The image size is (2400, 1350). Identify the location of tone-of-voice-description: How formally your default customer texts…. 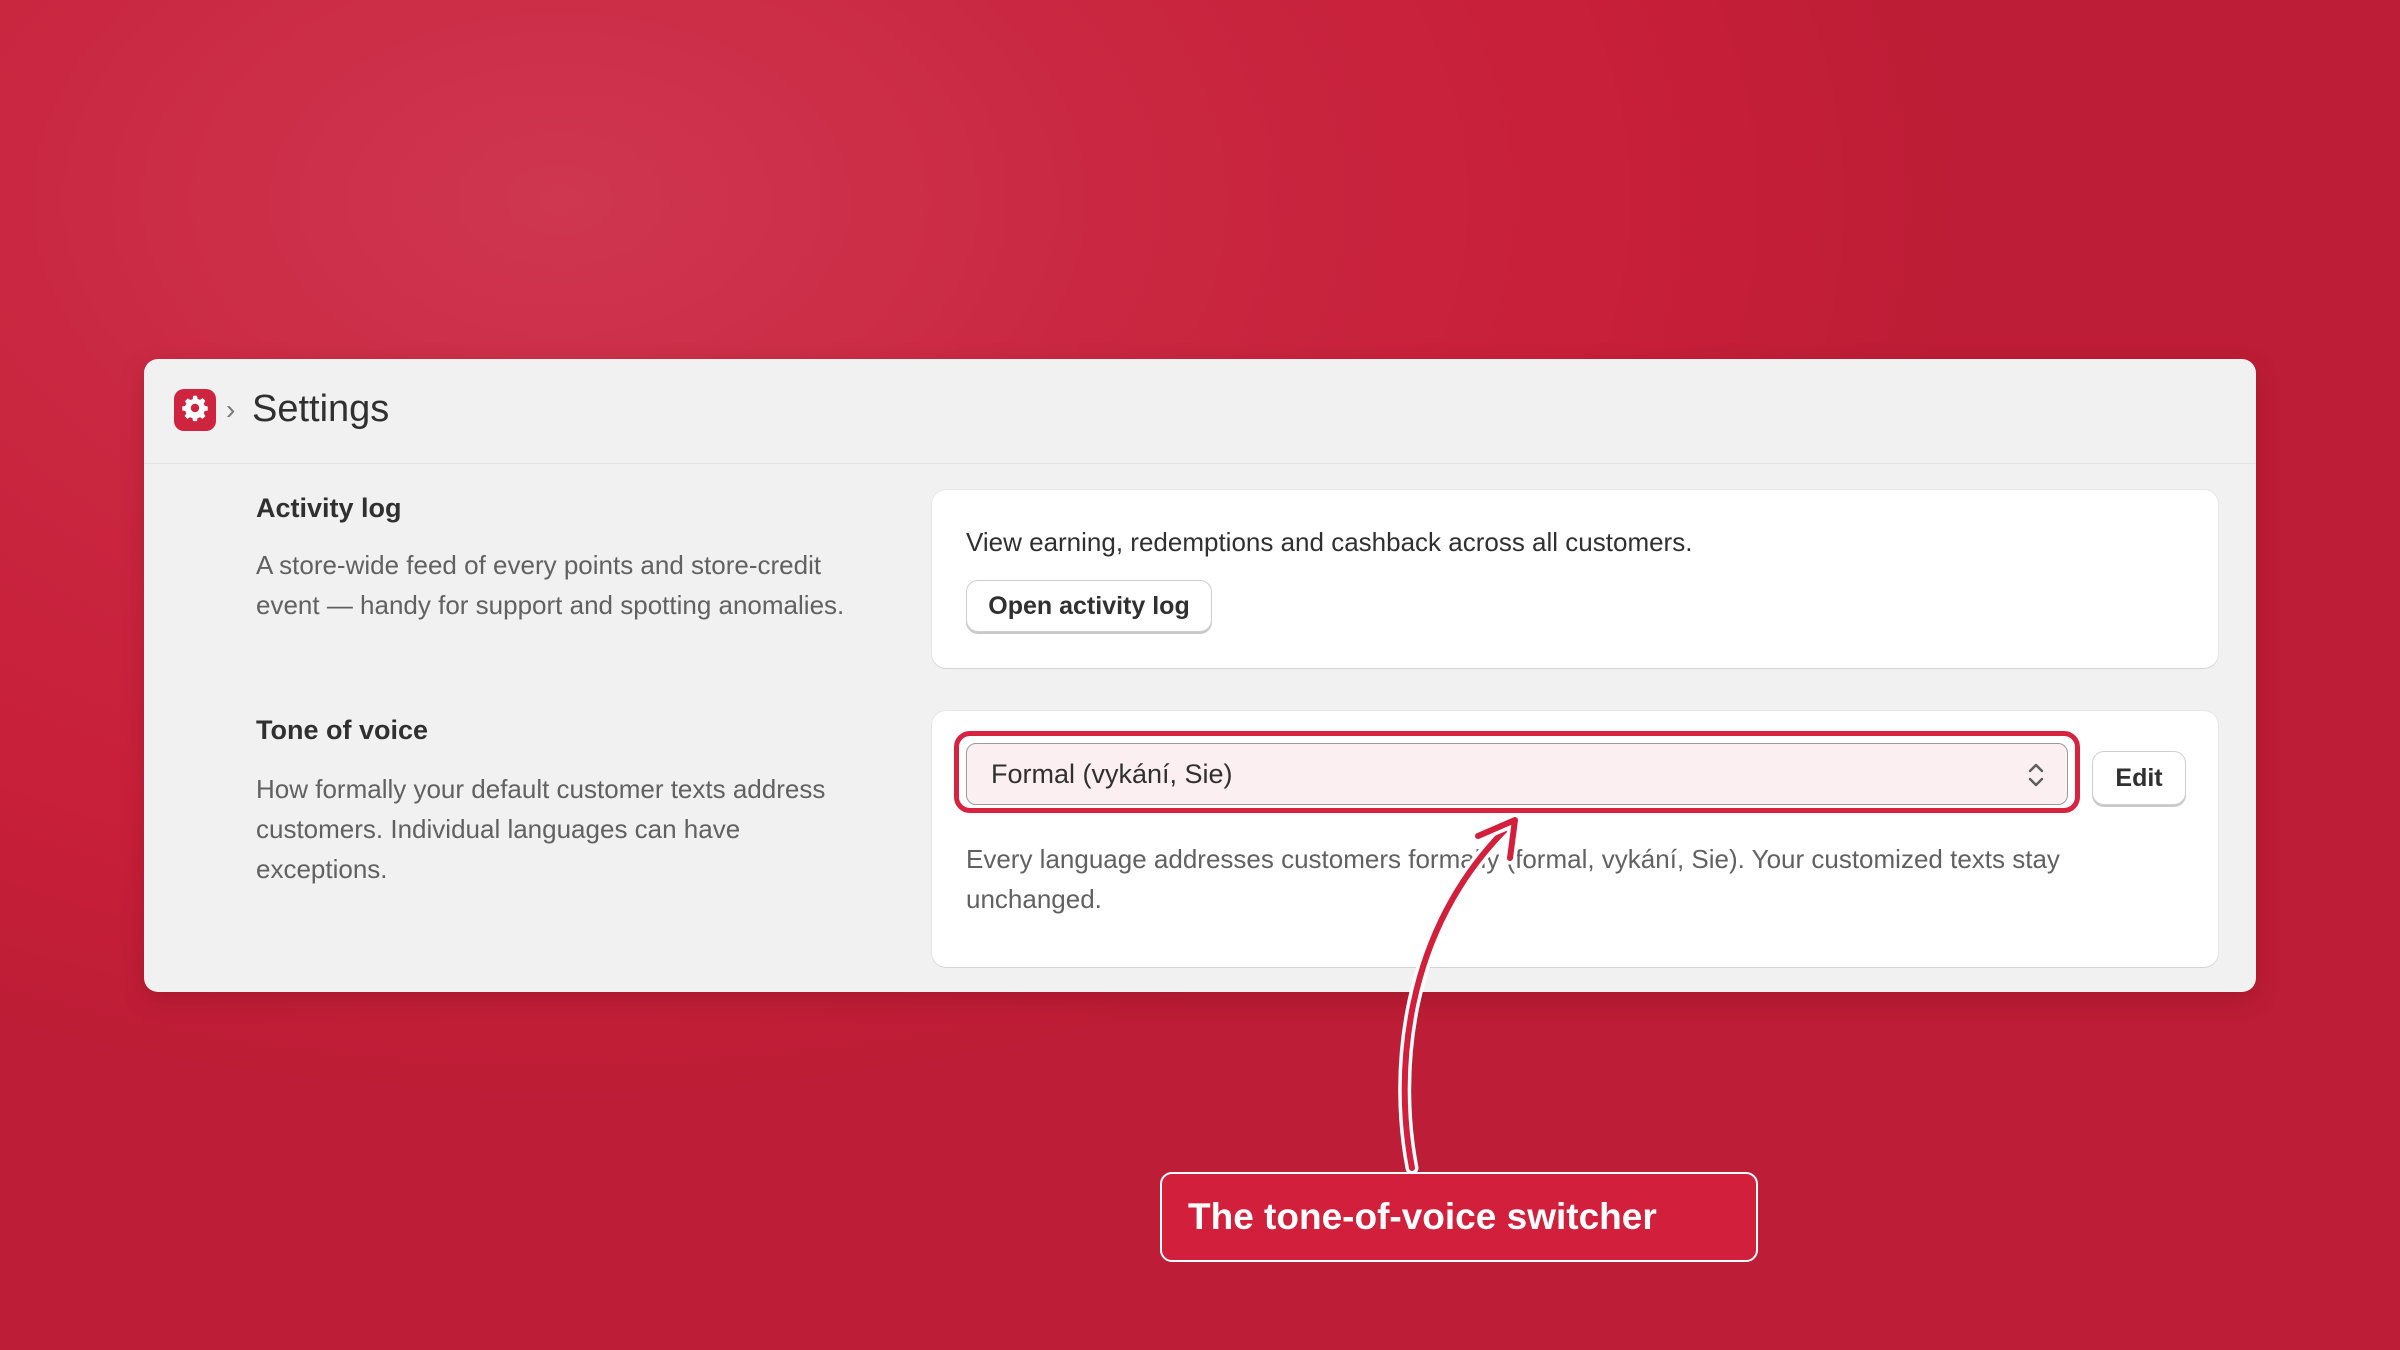
(541, 829).